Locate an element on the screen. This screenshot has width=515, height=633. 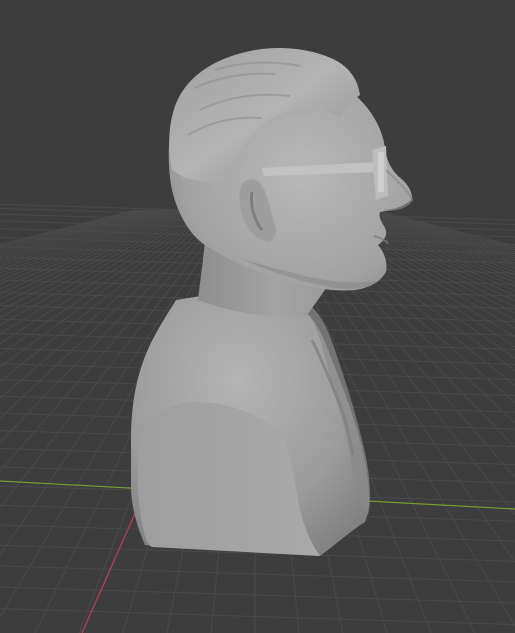
glasses-lens-edge is located at coordinates (381, 172).